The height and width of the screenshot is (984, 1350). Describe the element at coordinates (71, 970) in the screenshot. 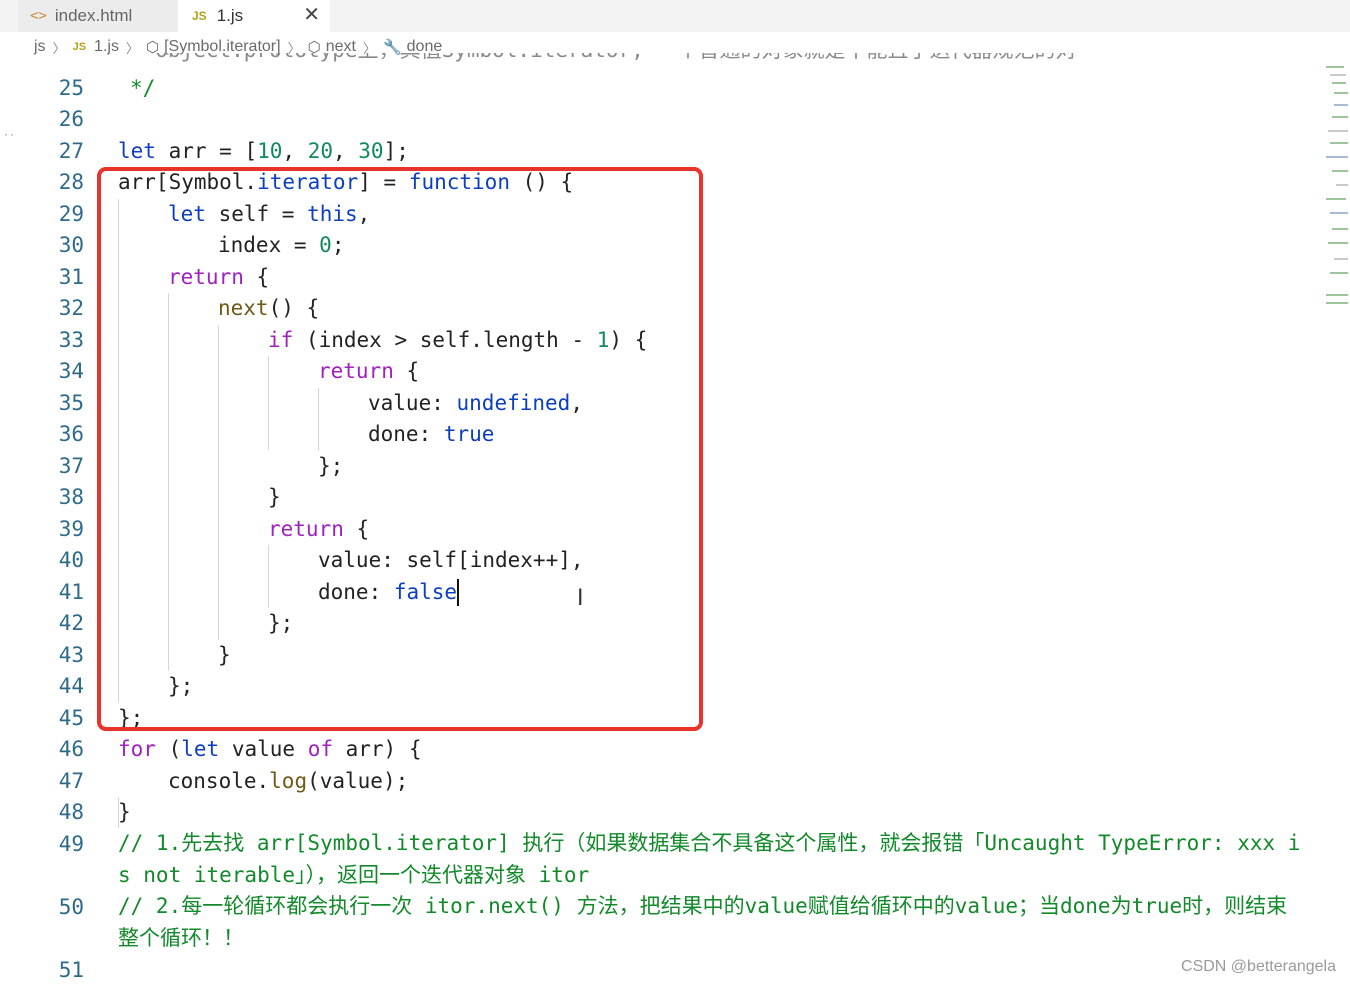

I see `line-number: 51` at that location.